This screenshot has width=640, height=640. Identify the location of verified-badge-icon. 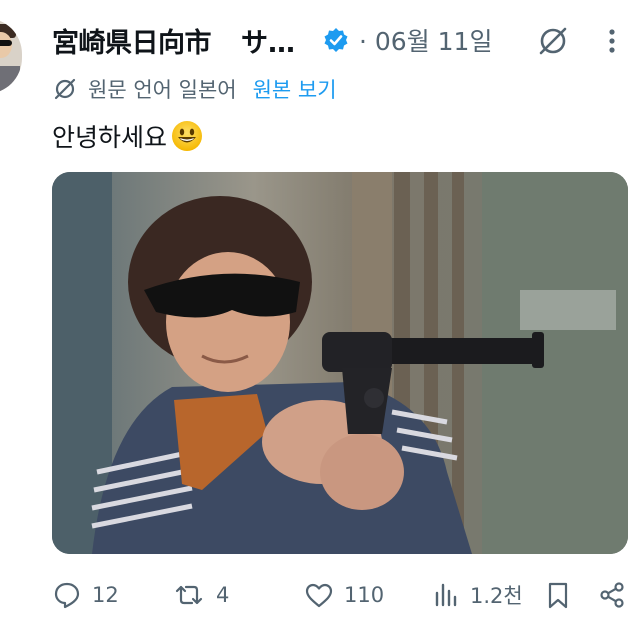
(336, 40).